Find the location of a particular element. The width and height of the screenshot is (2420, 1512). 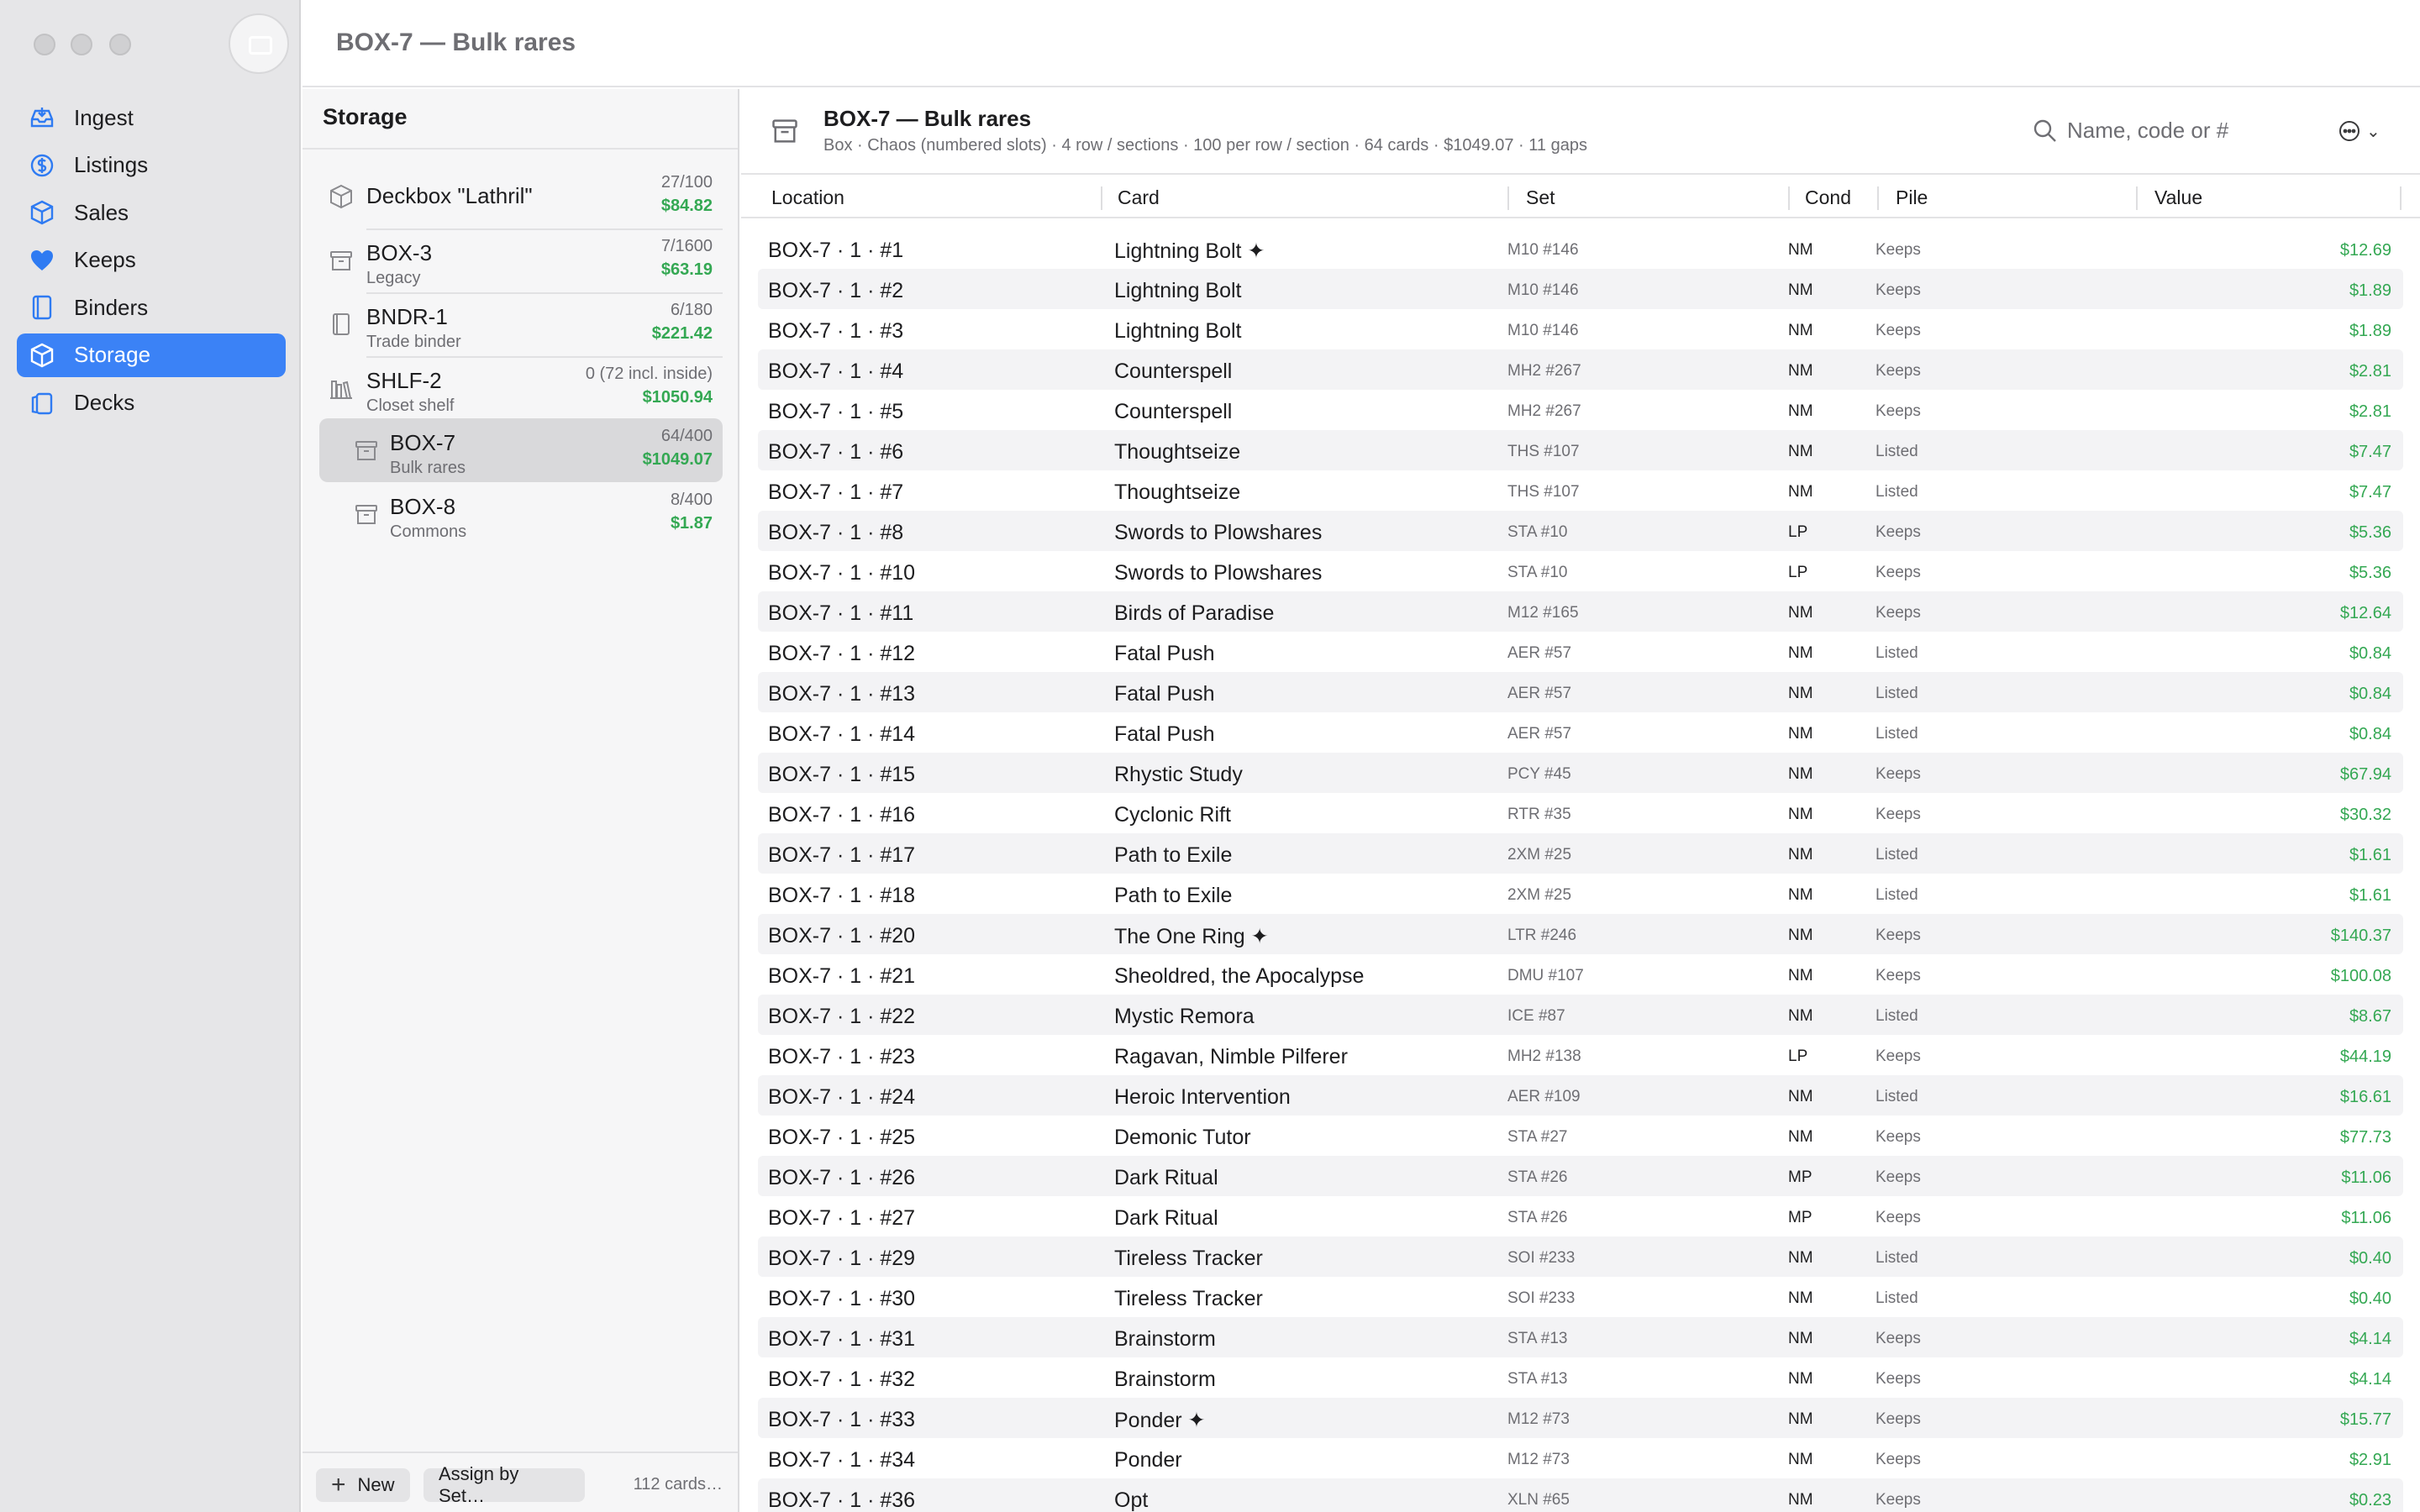

cell-location: BOX-7 · 1 · #16 is located at coordinates (842, 815).